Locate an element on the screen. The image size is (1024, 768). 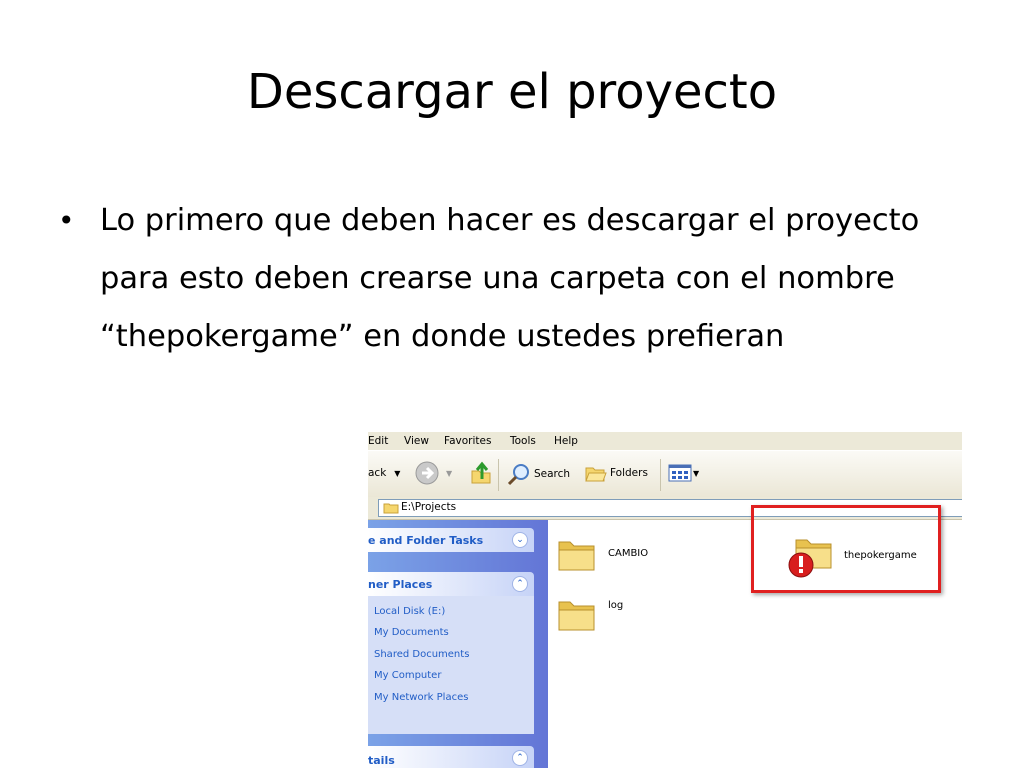
details-header: tails ⌃ is located at coordinates (451, 757).